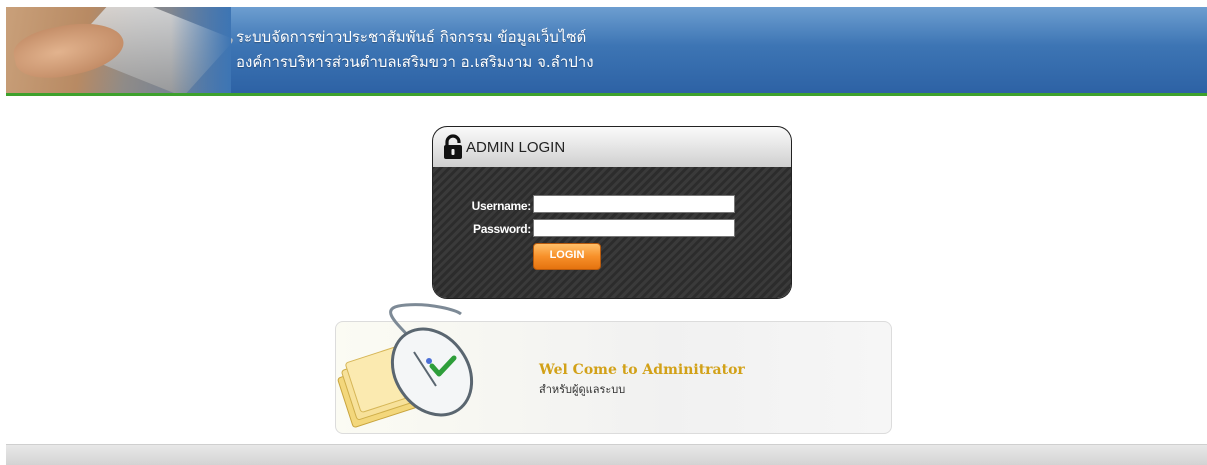 The image size is (1207, 465). What do you see at coordinates (453, 146) in the screenshot?
I see `lock-icon` at bounding box center [453, 146].